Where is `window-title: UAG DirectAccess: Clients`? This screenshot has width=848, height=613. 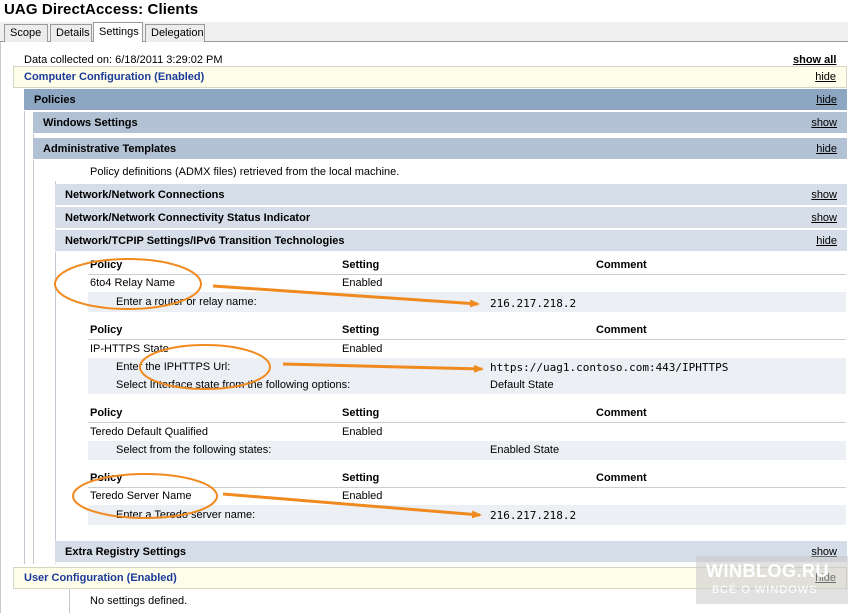
window-title: UAG DirectAccess: Clients is located at coordinates (101, 9).